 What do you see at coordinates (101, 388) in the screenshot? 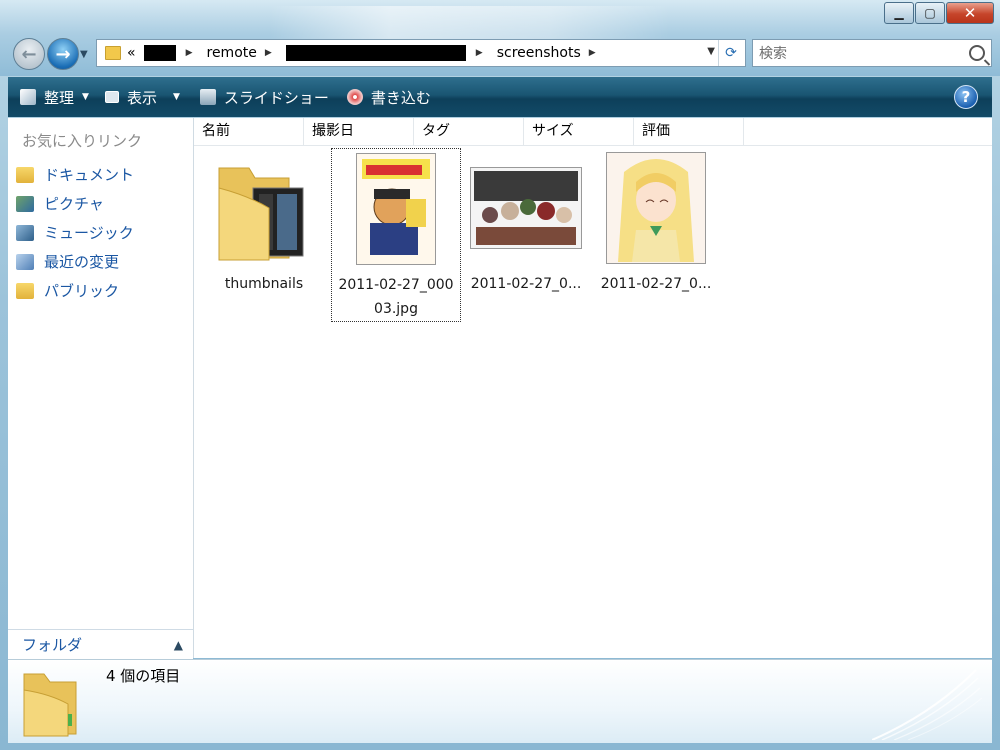
I see `navigation-pane: お気に入りリンク ドキュメント ピクチャ ミュージック 最近の変更 パブリック` at bounding box center [101, 388].